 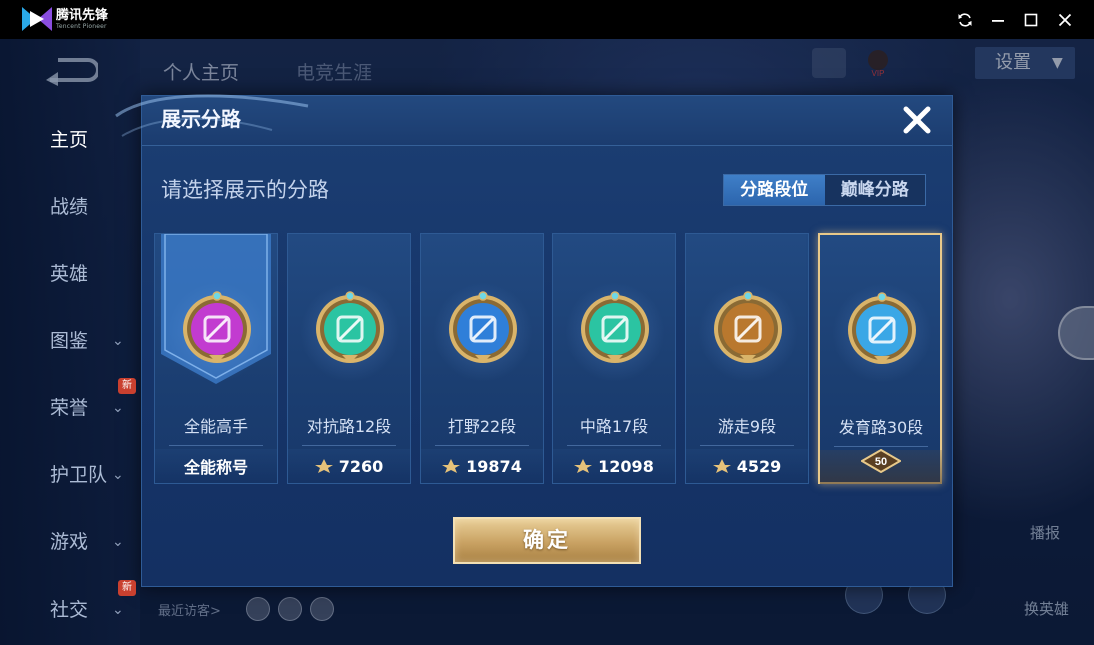 I want to click on segment-peak-lane: 巅峰分路, so click(x=875, y=190).